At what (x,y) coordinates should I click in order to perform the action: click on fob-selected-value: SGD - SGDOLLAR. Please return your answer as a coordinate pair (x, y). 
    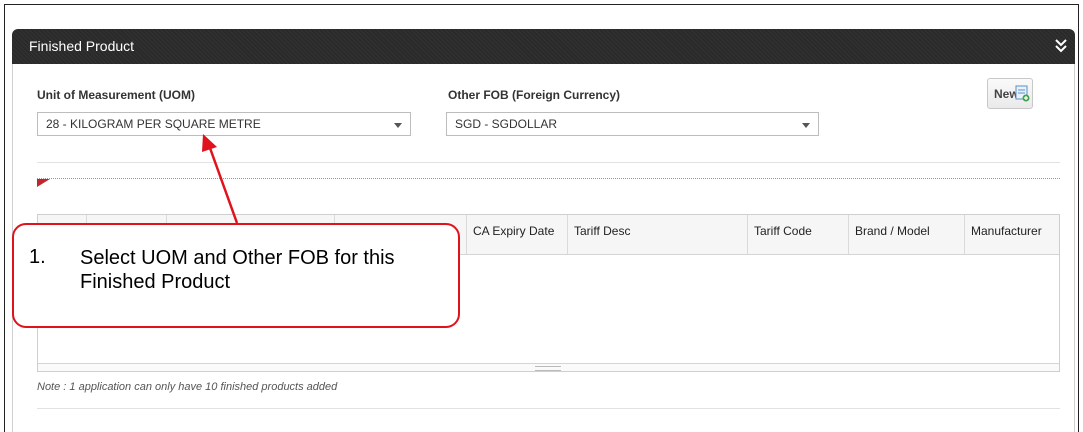
    Looking at the image, I should click on (506, 124).